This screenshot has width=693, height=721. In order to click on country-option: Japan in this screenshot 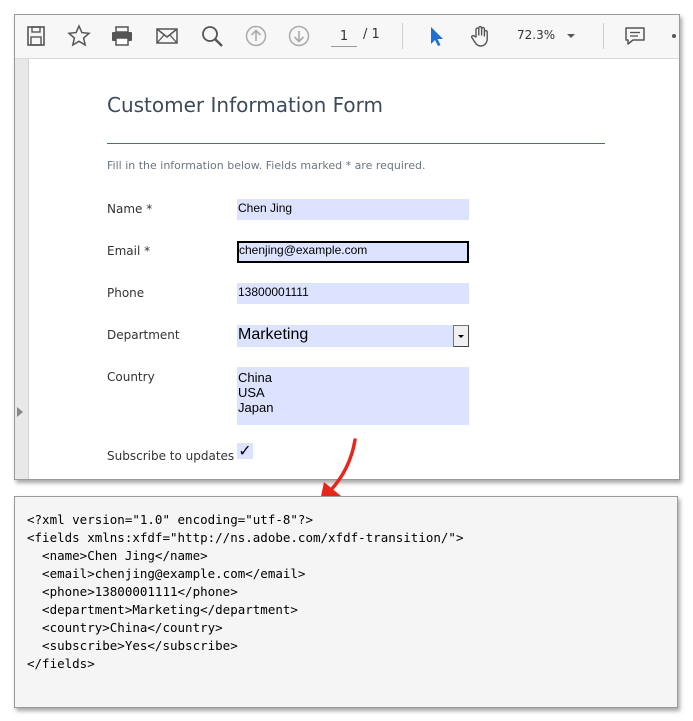, I will do `click(353, 407)`.